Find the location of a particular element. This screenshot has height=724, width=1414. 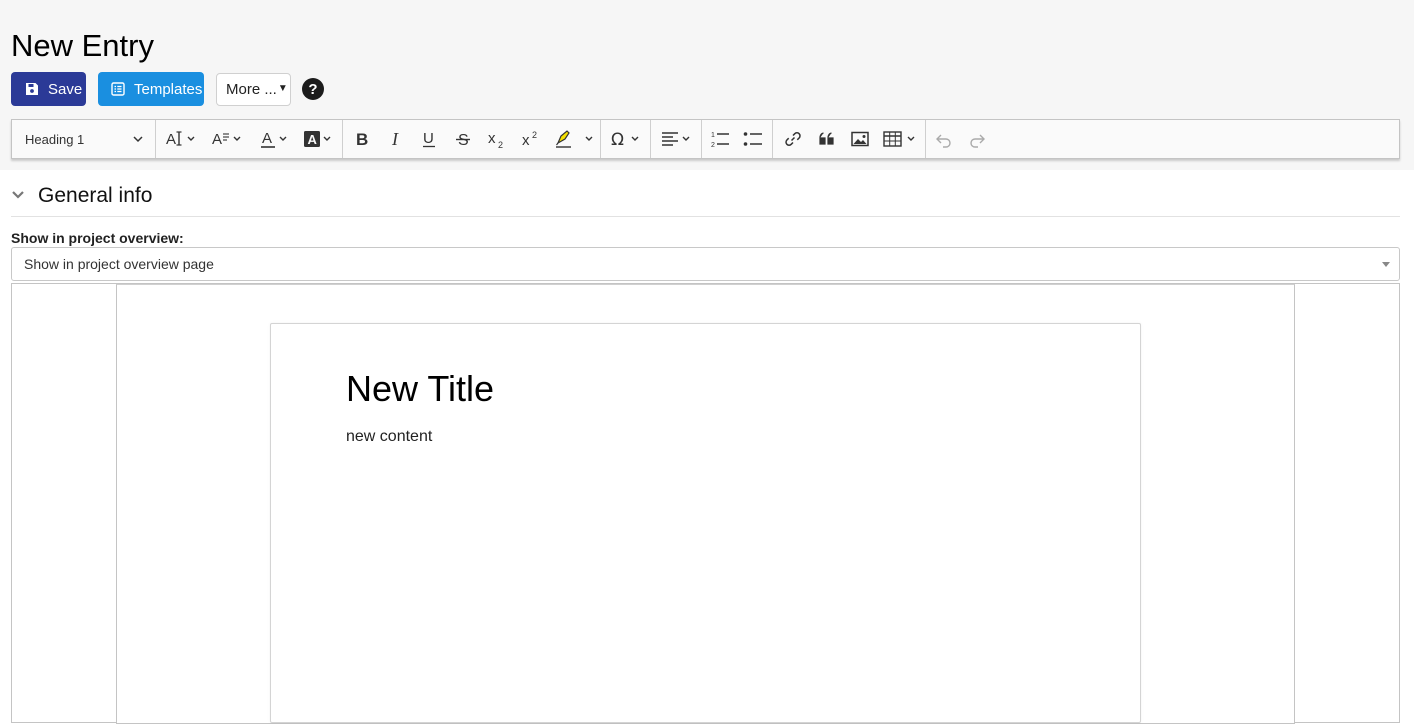

subscript-icon: x2 is located at coordinates (495, 139).